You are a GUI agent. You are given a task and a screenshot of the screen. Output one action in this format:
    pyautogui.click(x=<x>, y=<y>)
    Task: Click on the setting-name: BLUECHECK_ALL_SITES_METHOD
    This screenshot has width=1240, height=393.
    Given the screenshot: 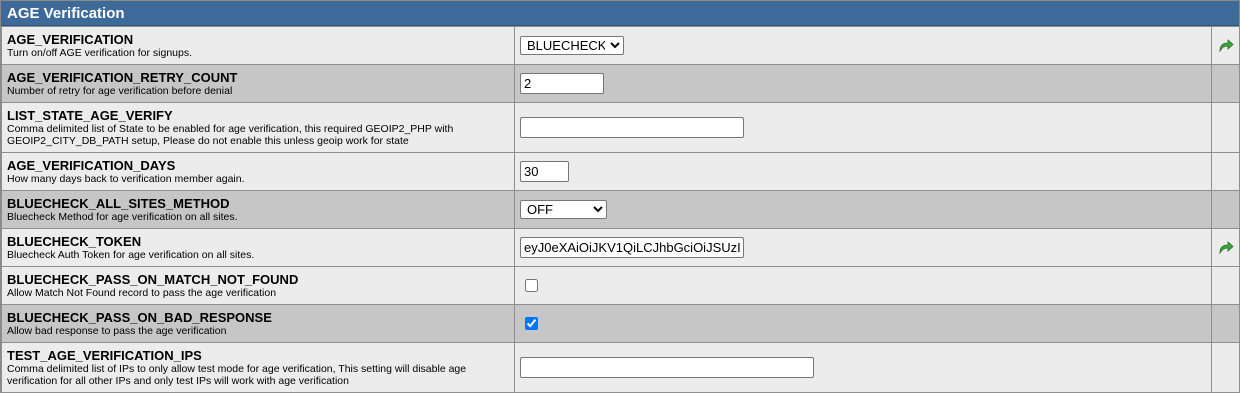 What is the action you would take?
    pyautogui.click(x=118, y=203)
    